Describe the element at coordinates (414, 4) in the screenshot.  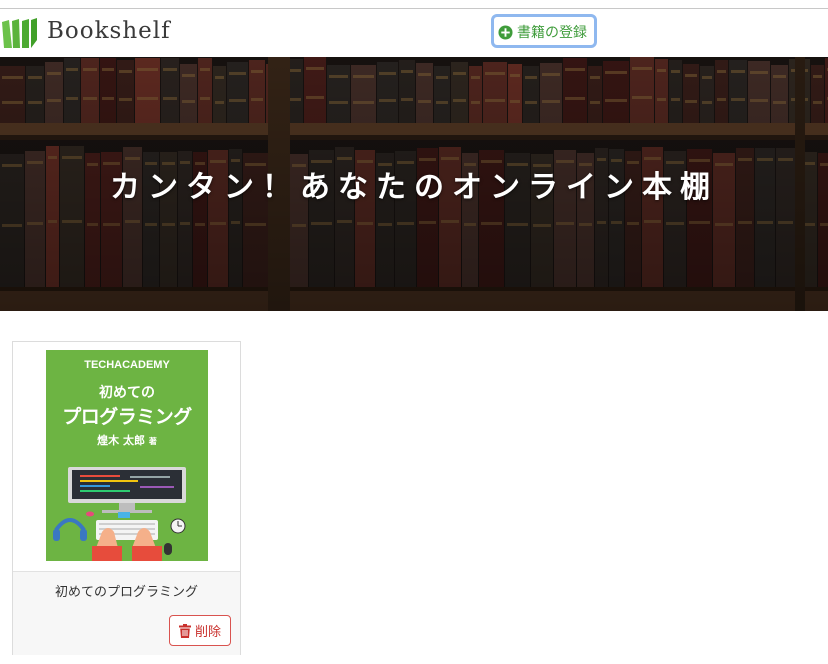
I see `window-top-edge` at that location.